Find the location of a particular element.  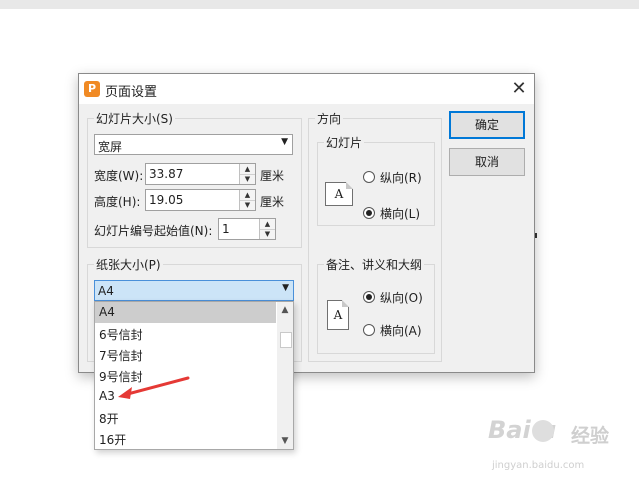

paper-size-select: A4 ▼ is located at coordinates (194, 290).